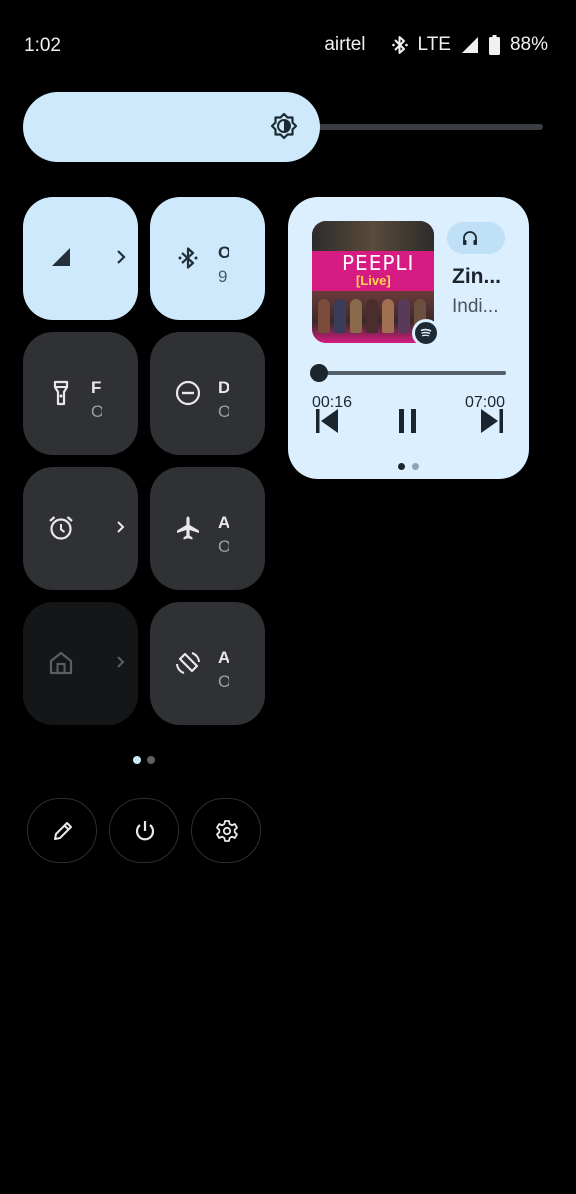 The height and width of the screenshot is (1194, 576). Describe the element at coordinates (188, 663) in the screenshot. I see `rotate-icon` at that location.